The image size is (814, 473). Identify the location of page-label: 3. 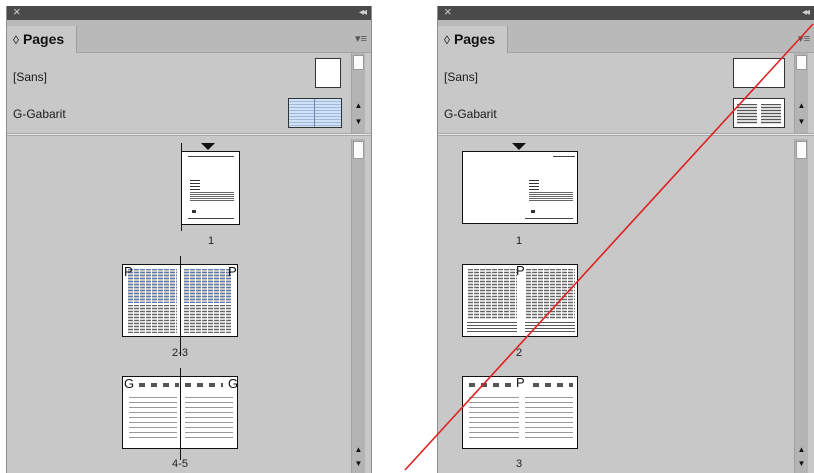
(519, 464).